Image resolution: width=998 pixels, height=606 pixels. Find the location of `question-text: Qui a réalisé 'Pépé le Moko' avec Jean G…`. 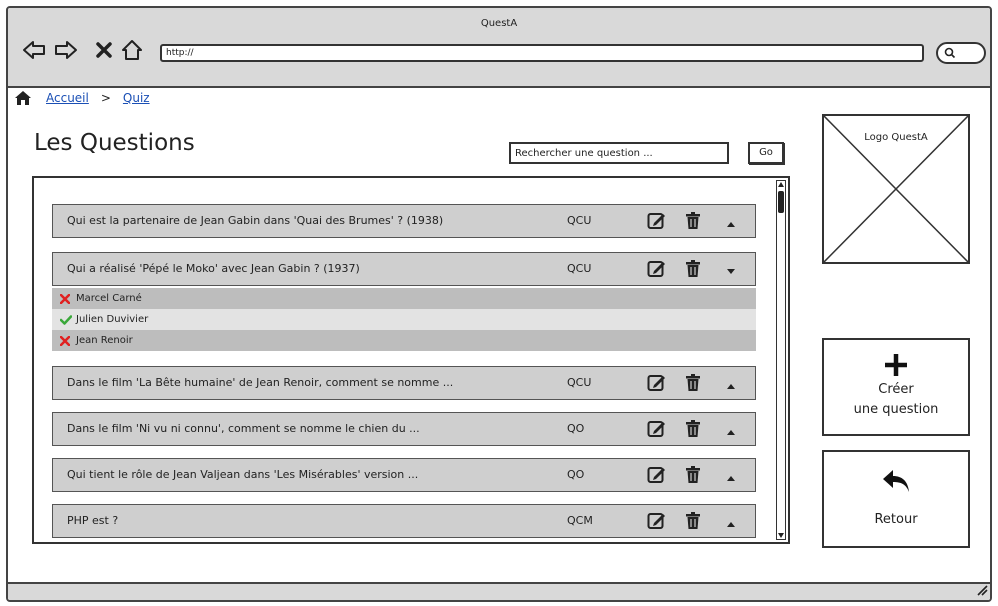

question-text: Qui a réalisé 'Pépé le Moko' avec Jean G… is located at coordinates (213, 268).